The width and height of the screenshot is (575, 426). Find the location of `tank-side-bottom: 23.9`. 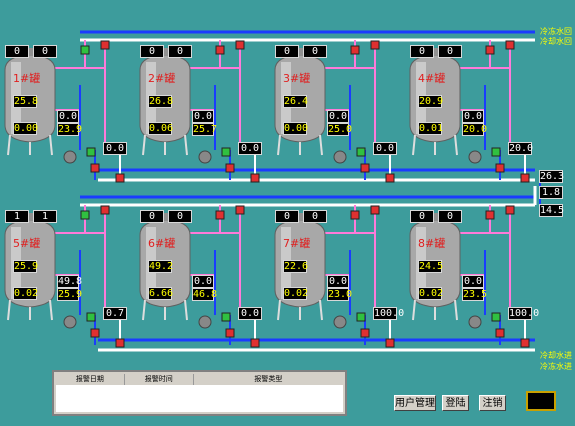

tank-side-bottom: 23.9 is located at coordinates (70, 129).